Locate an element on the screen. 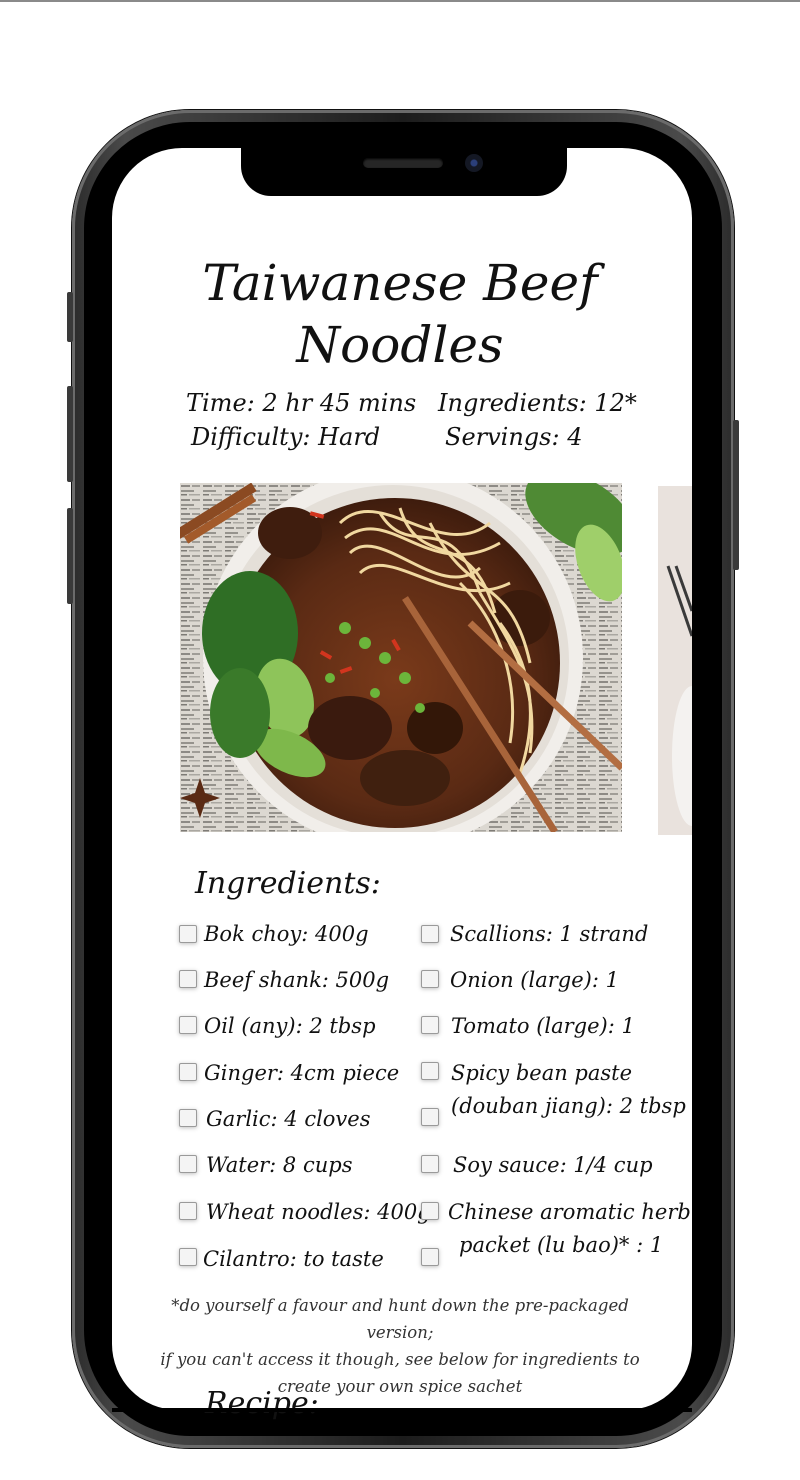 This screenshot has width=800, height=1480. ingredient-label: Water: 8 cups is located at coordinates (279, 1165).